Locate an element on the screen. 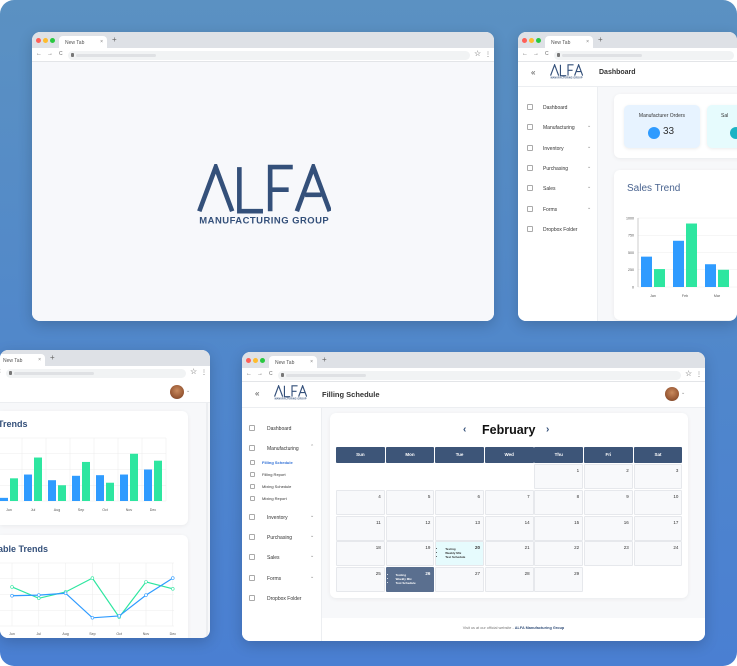 The width and height of the screenshot is (737, 666). sidebar-item-sales: Sales ⌄ is located at coordinates (283, 557).